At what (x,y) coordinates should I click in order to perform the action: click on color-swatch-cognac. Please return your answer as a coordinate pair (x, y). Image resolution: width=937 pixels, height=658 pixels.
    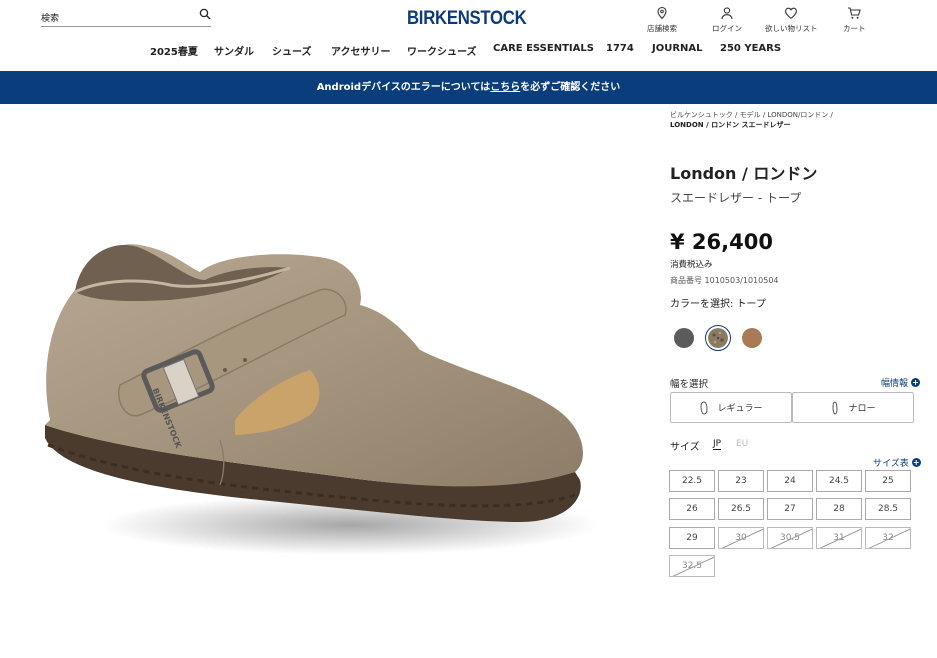
    Looking at the image, I should click on (752, 338).